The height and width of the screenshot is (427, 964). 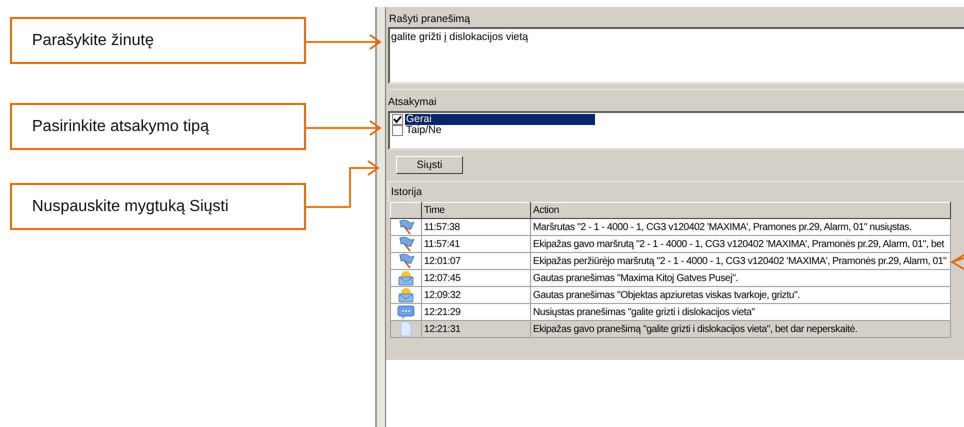 I want to click on time-cell: 12:01:07, so click(x=442, y=261).